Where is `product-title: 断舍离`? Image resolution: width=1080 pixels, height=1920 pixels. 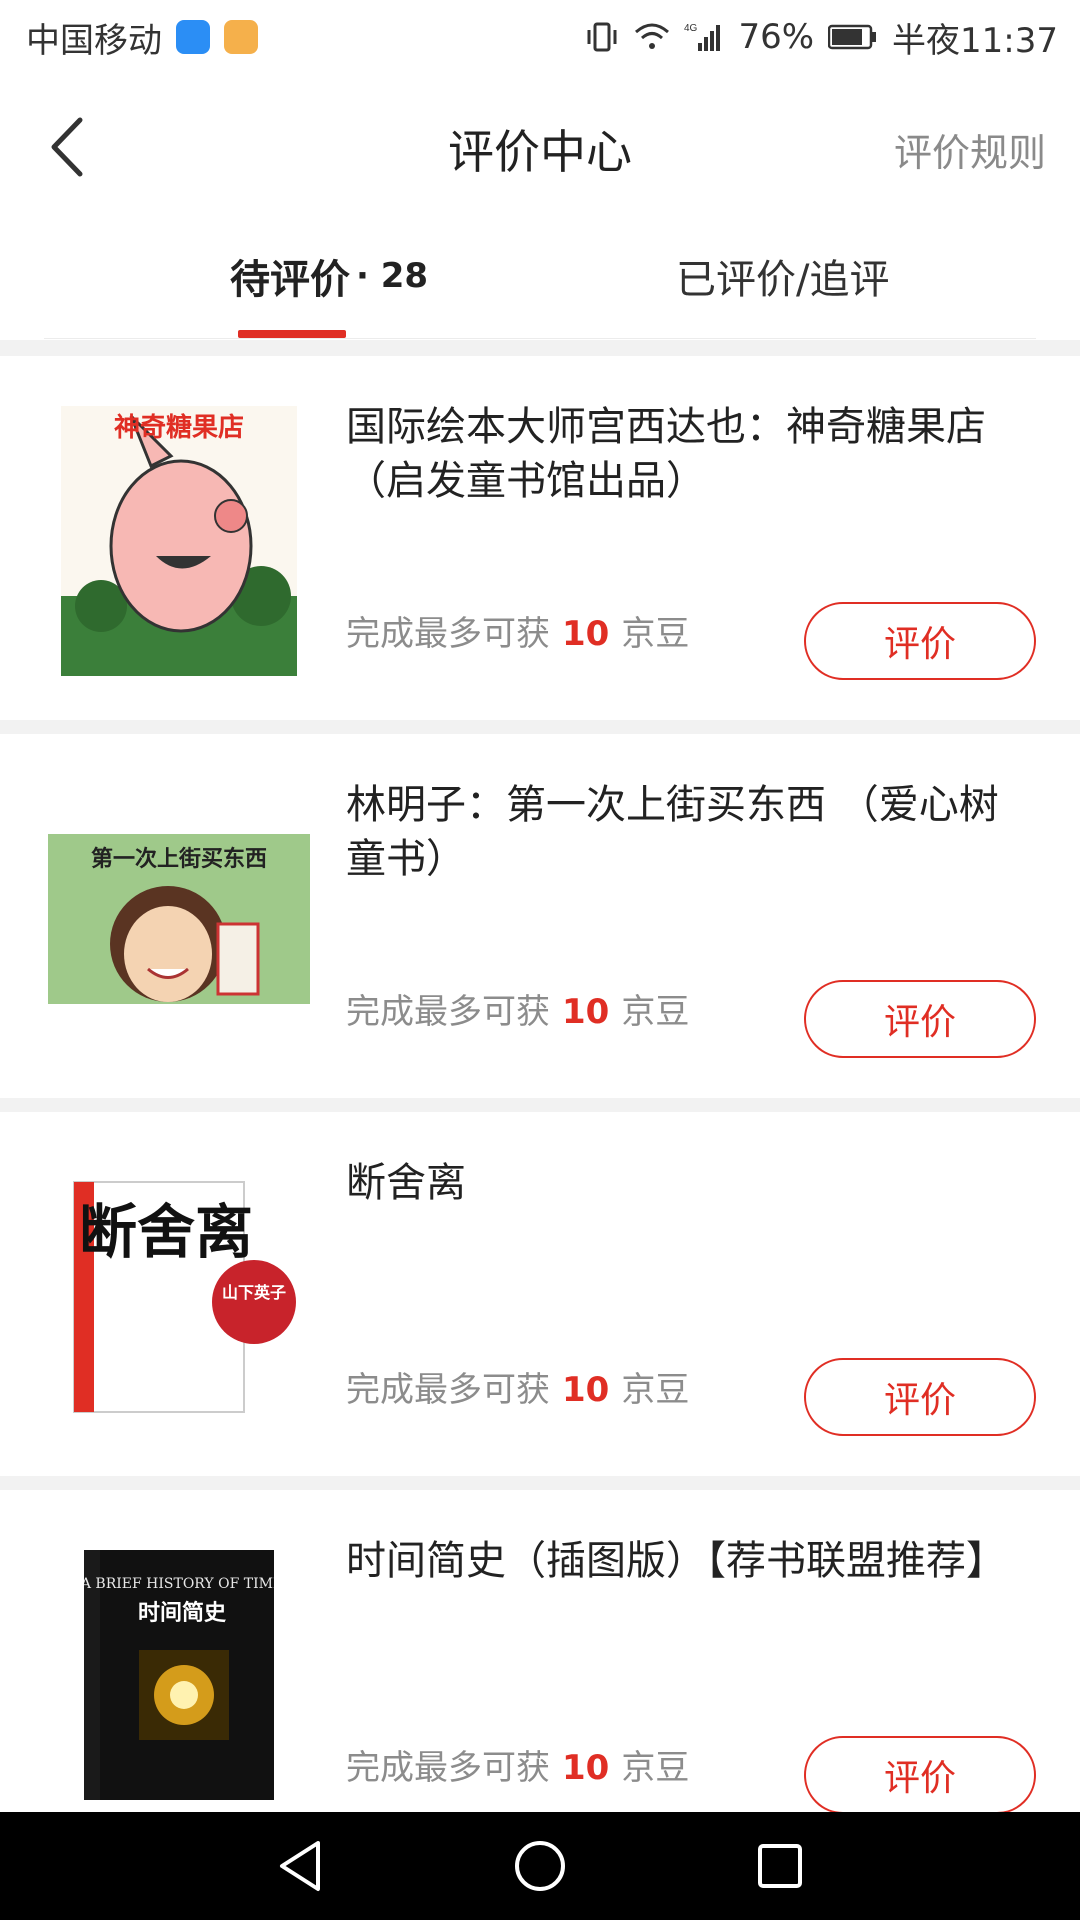
product-title: 断舍离 is located at coordinates (691, 1183).